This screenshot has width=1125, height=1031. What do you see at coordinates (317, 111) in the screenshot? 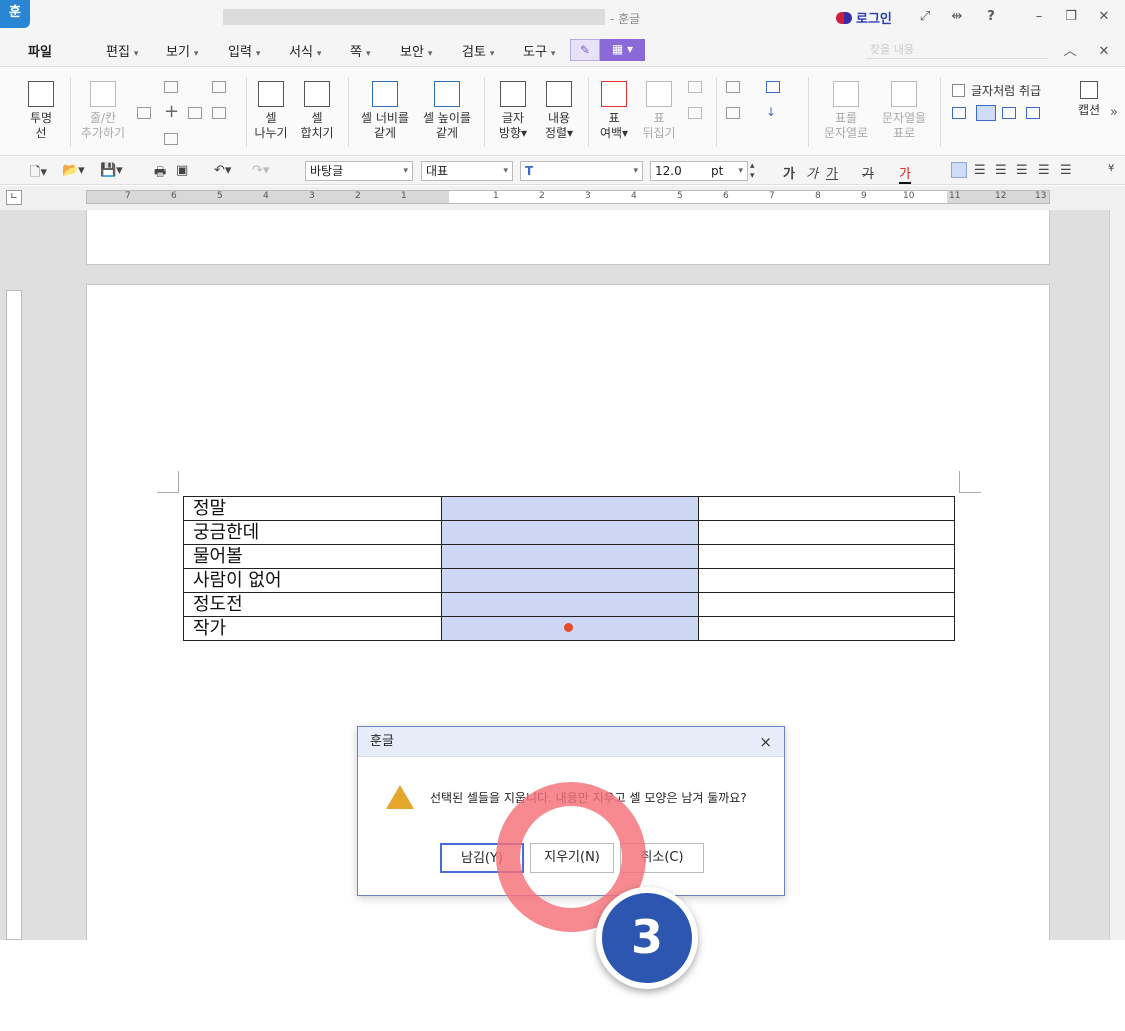
I see `merge-cell-button: 셀 합치기` at bounding box center [317, 111].